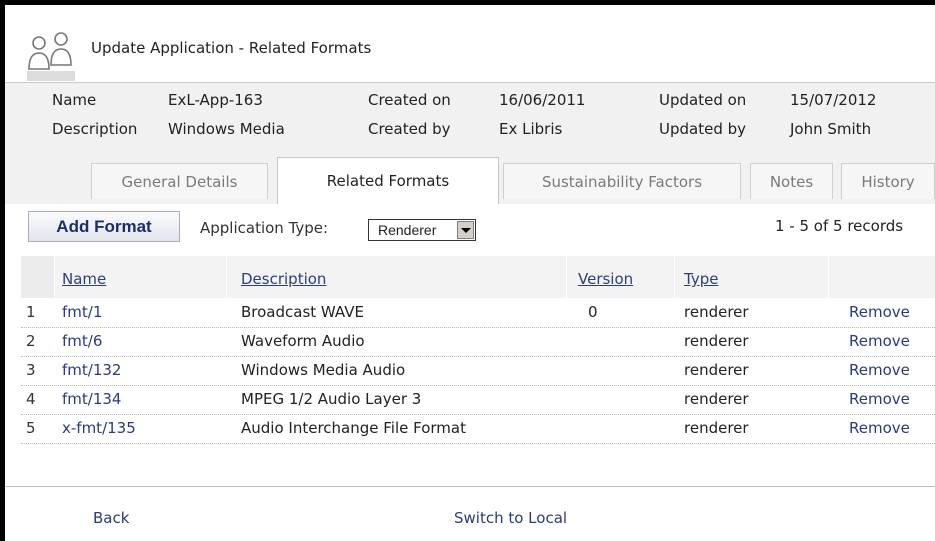 This screenshot has height=541, width=935. Describe the element at coordinates (478, 342) in the screenshot. I see `table-row: 2 fmt/6 Waveform Audio renderer Remove` at that location.